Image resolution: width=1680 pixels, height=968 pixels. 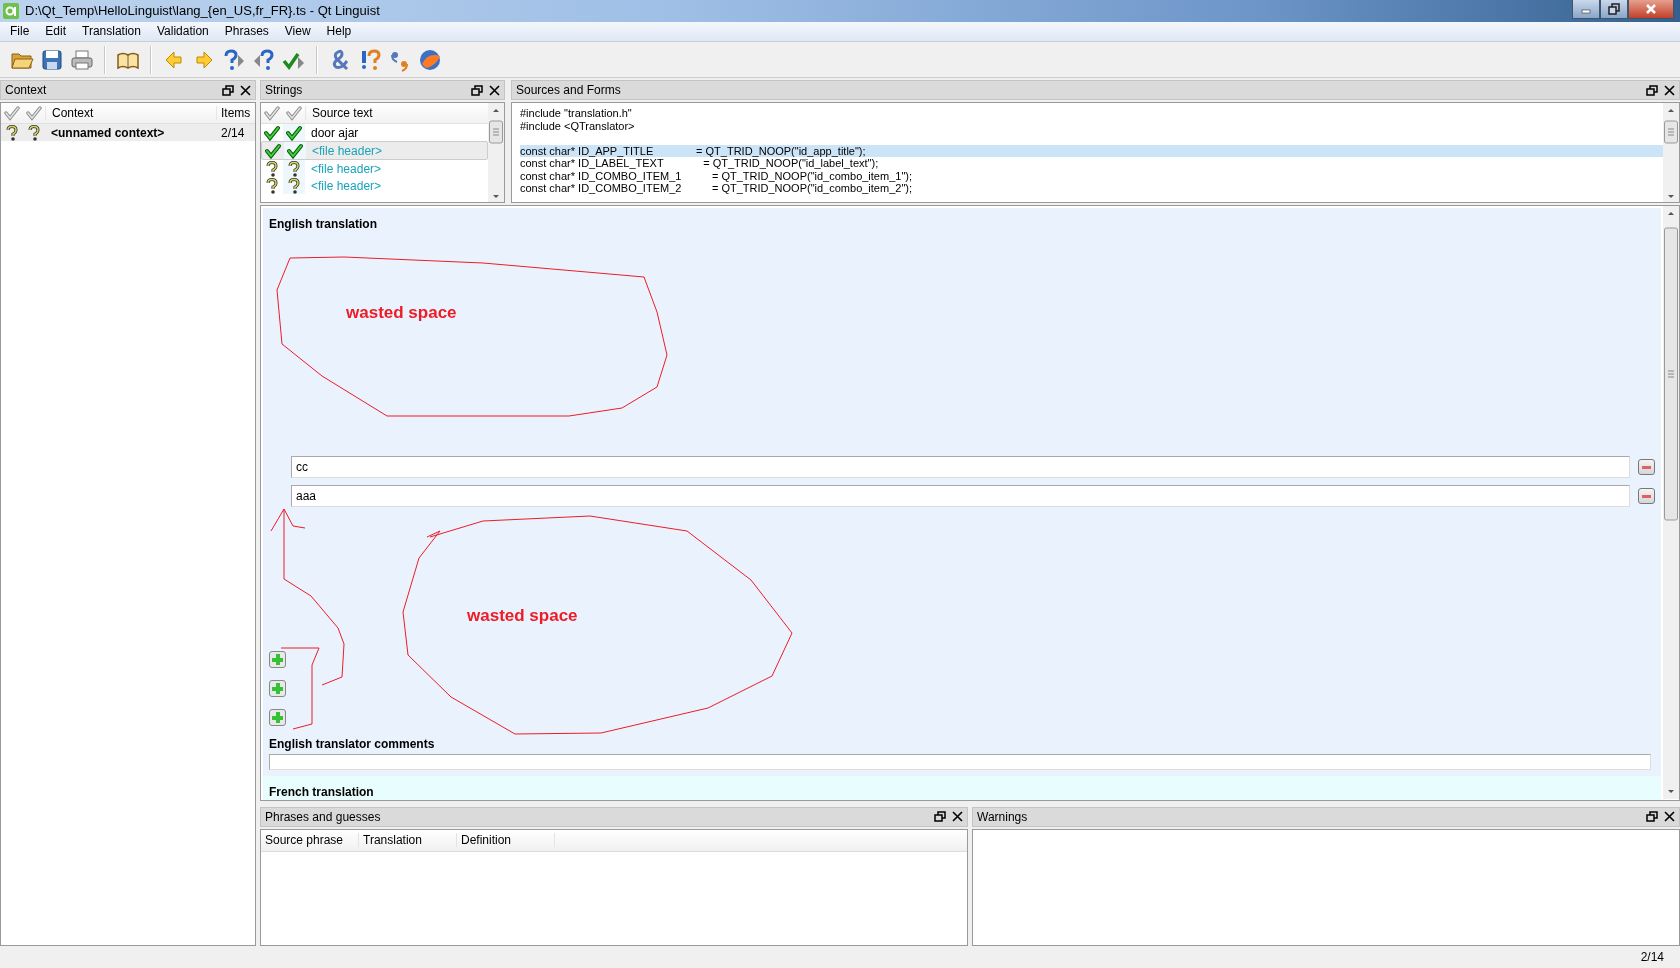 What do you see at coordinates (235, 113) in the screenshot?
I see `column-header: Items` at bounding box center [235, 113].